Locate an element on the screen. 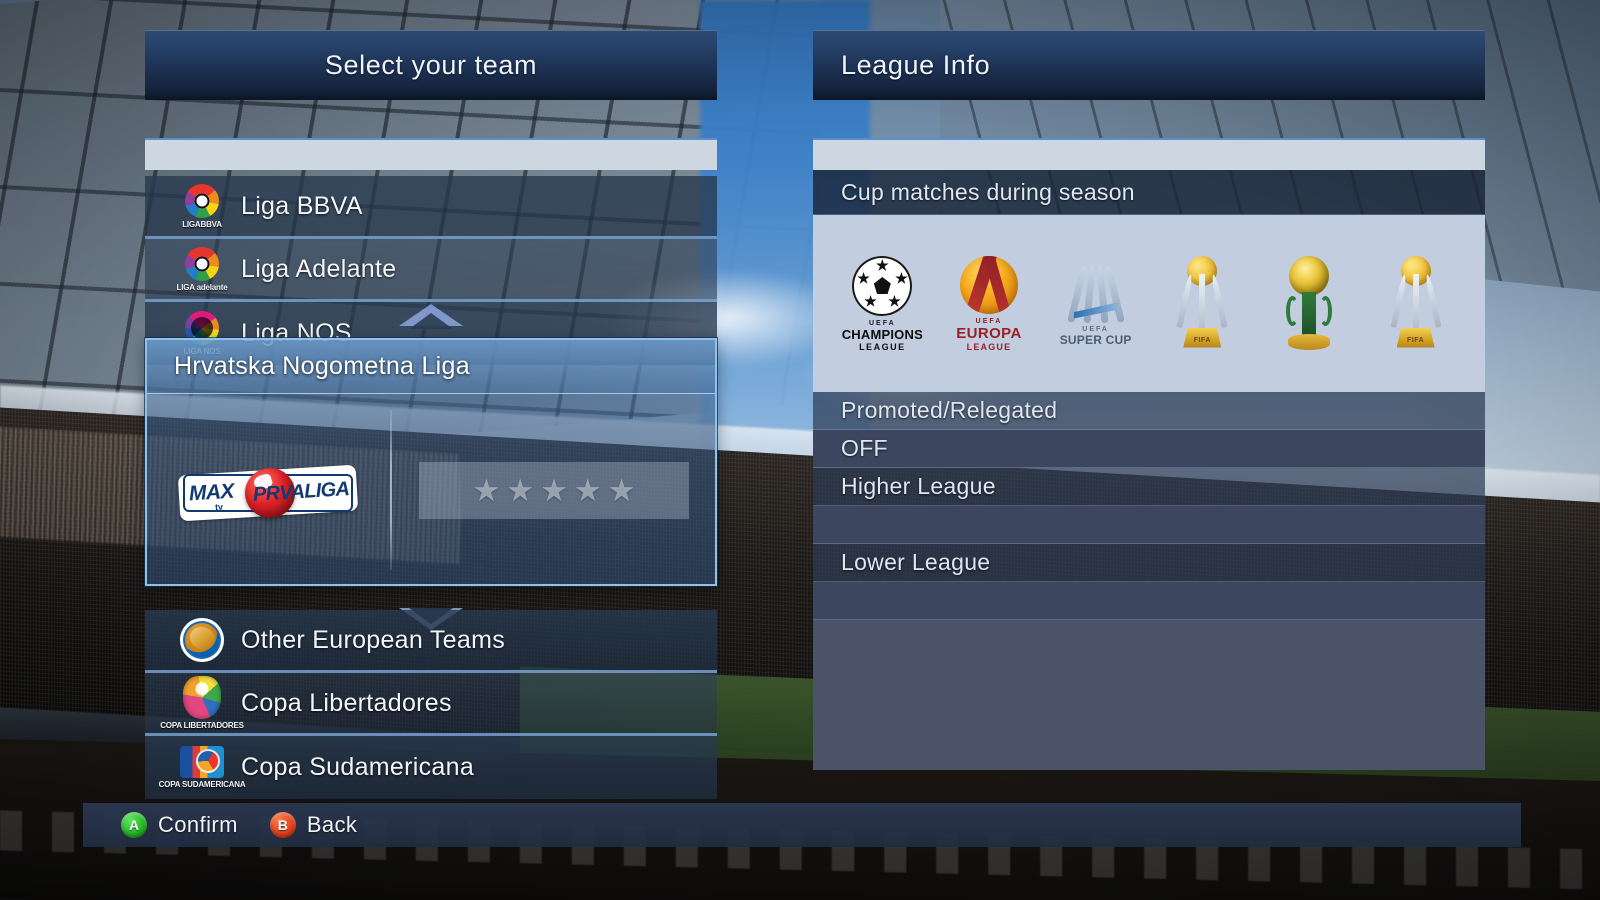 This screenshot has height=900, width=1600. maxtv-logo-text-max: MAX is located at coordinates (211, 492).